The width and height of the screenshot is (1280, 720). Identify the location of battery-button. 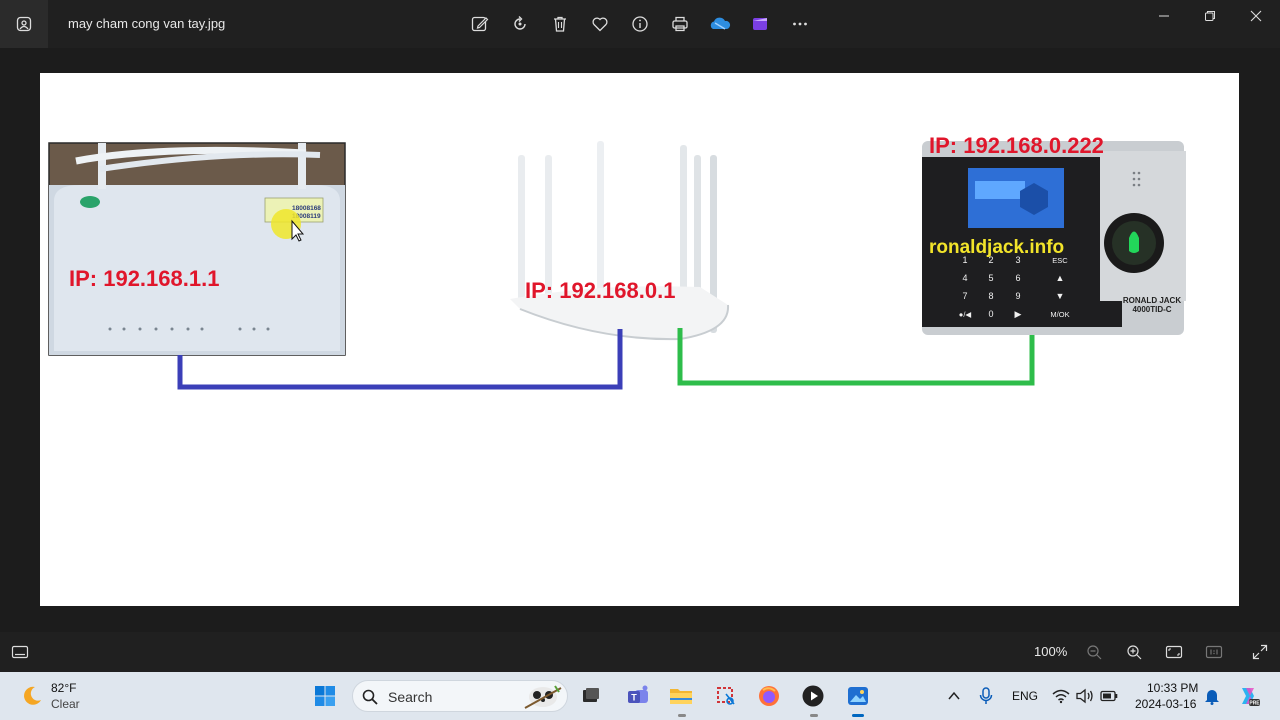
(1109, 696).